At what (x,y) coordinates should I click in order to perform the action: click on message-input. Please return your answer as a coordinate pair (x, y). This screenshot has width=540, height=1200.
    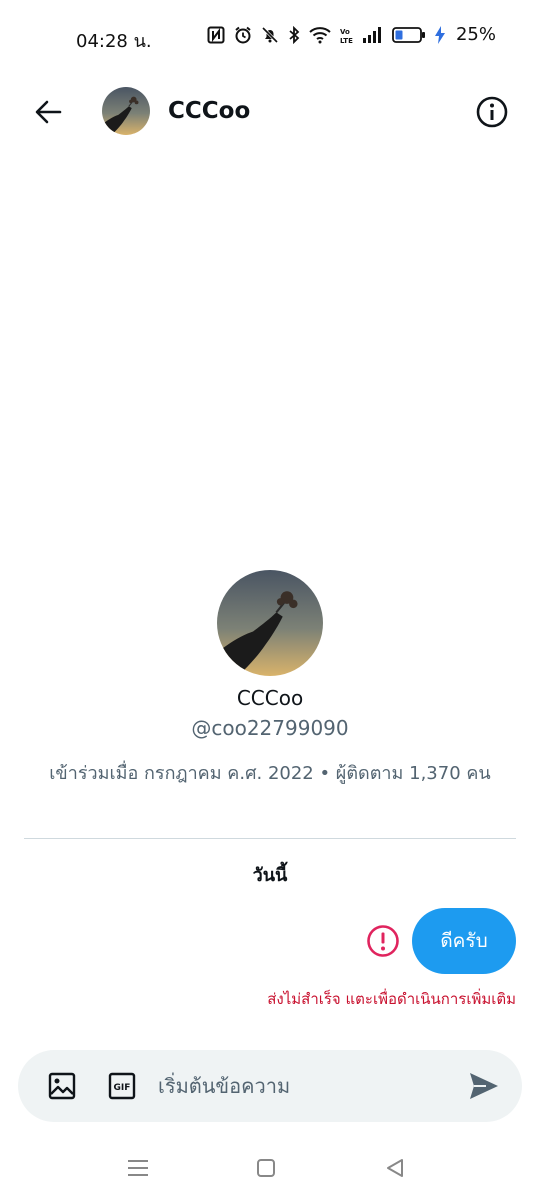
    Looking at the image, I should click on (303, 1086).